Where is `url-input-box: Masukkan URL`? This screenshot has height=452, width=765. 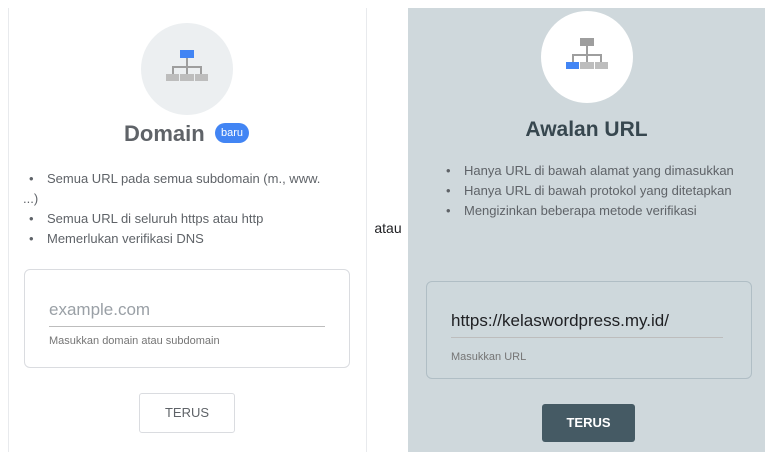
url-input-box: Masukkan URL is located at coordinates (589, 330).